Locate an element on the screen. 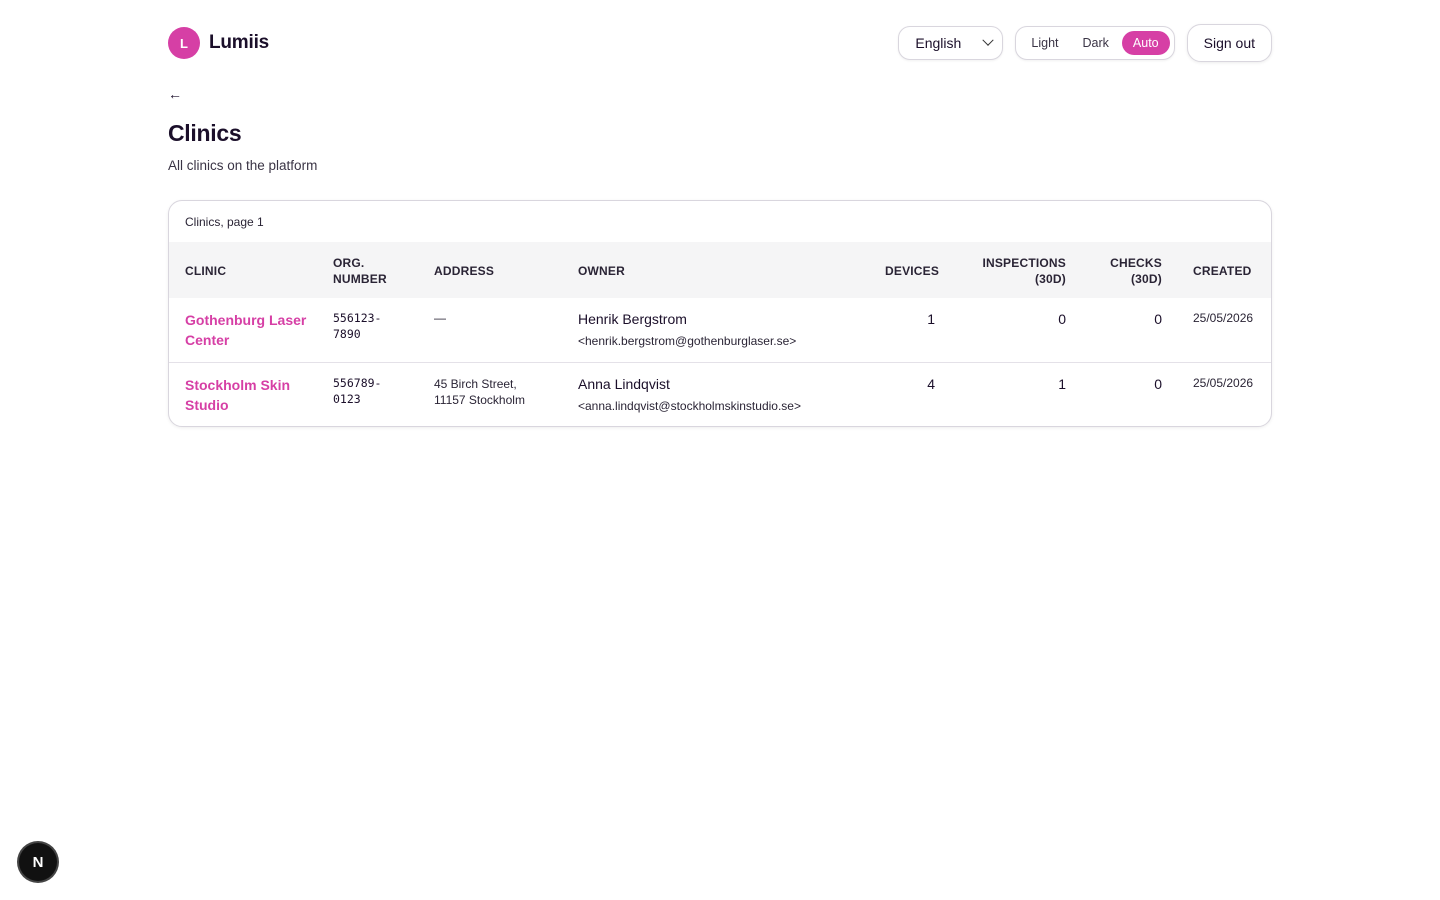 The height and width of the screenshot is (900, 1440). chevron-down-icon is located at coordinates (988, 40).